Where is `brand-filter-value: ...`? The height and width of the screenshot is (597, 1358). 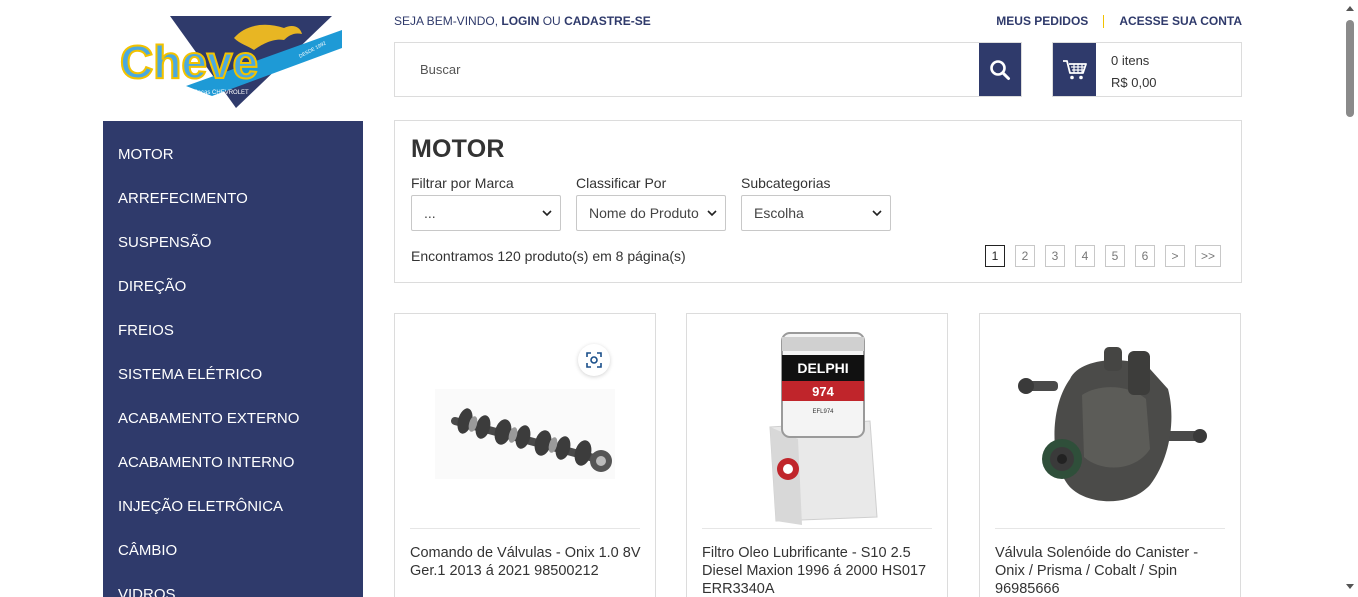
brand-filter-value: ... is located at coordinates (430, 213).